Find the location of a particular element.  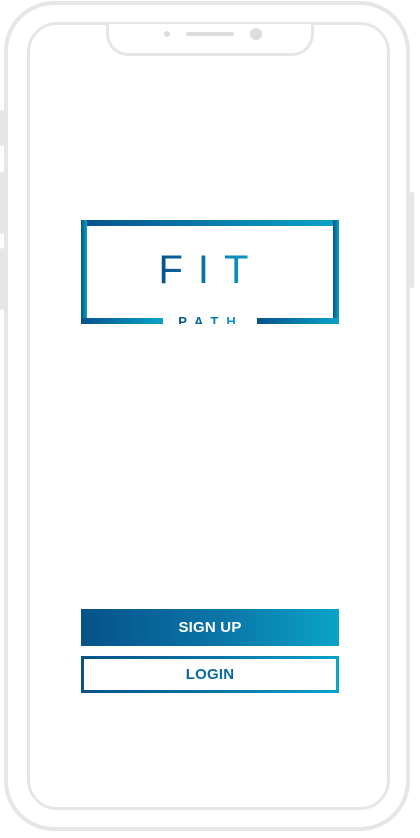

login-button: LOGIN is located at coordinates (210, 674).